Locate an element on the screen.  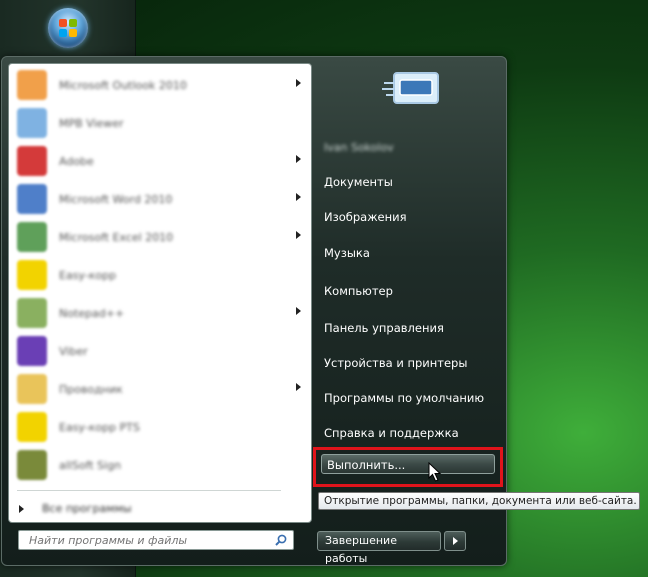
program-item: Microsoft Word 2010 is located at coordinates (159, 199).